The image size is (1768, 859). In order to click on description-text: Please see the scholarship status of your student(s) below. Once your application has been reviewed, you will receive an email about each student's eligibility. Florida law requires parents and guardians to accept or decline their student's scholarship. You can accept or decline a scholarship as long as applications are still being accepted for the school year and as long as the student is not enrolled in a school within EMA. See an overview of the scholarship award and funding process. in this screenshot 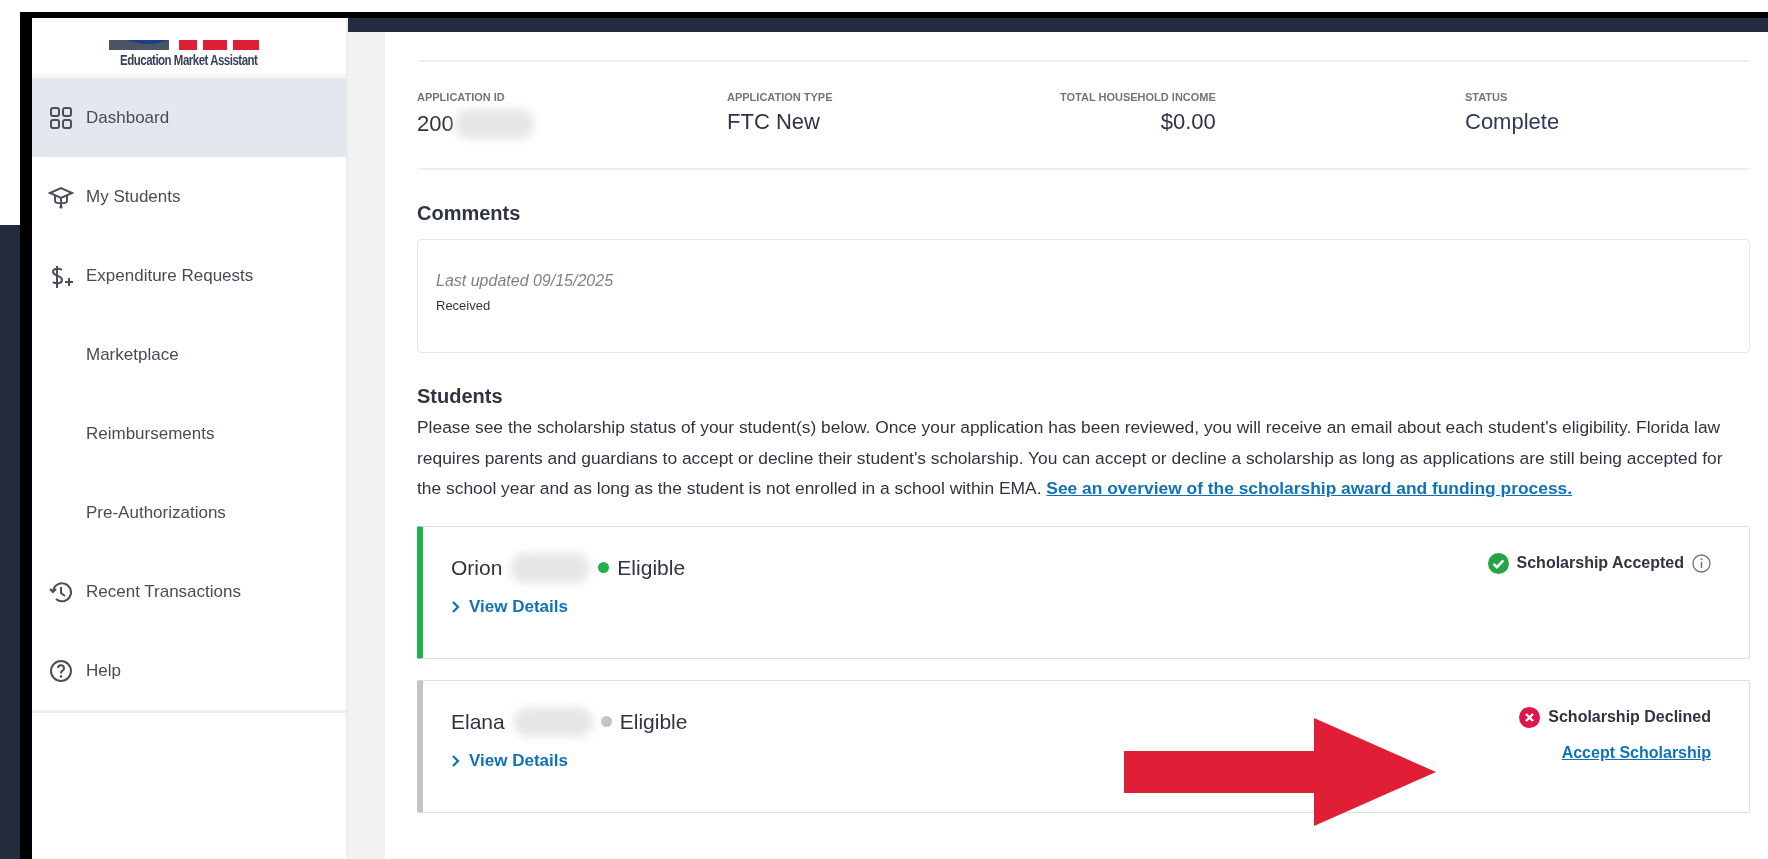, I will do `click(1070, 458)`.